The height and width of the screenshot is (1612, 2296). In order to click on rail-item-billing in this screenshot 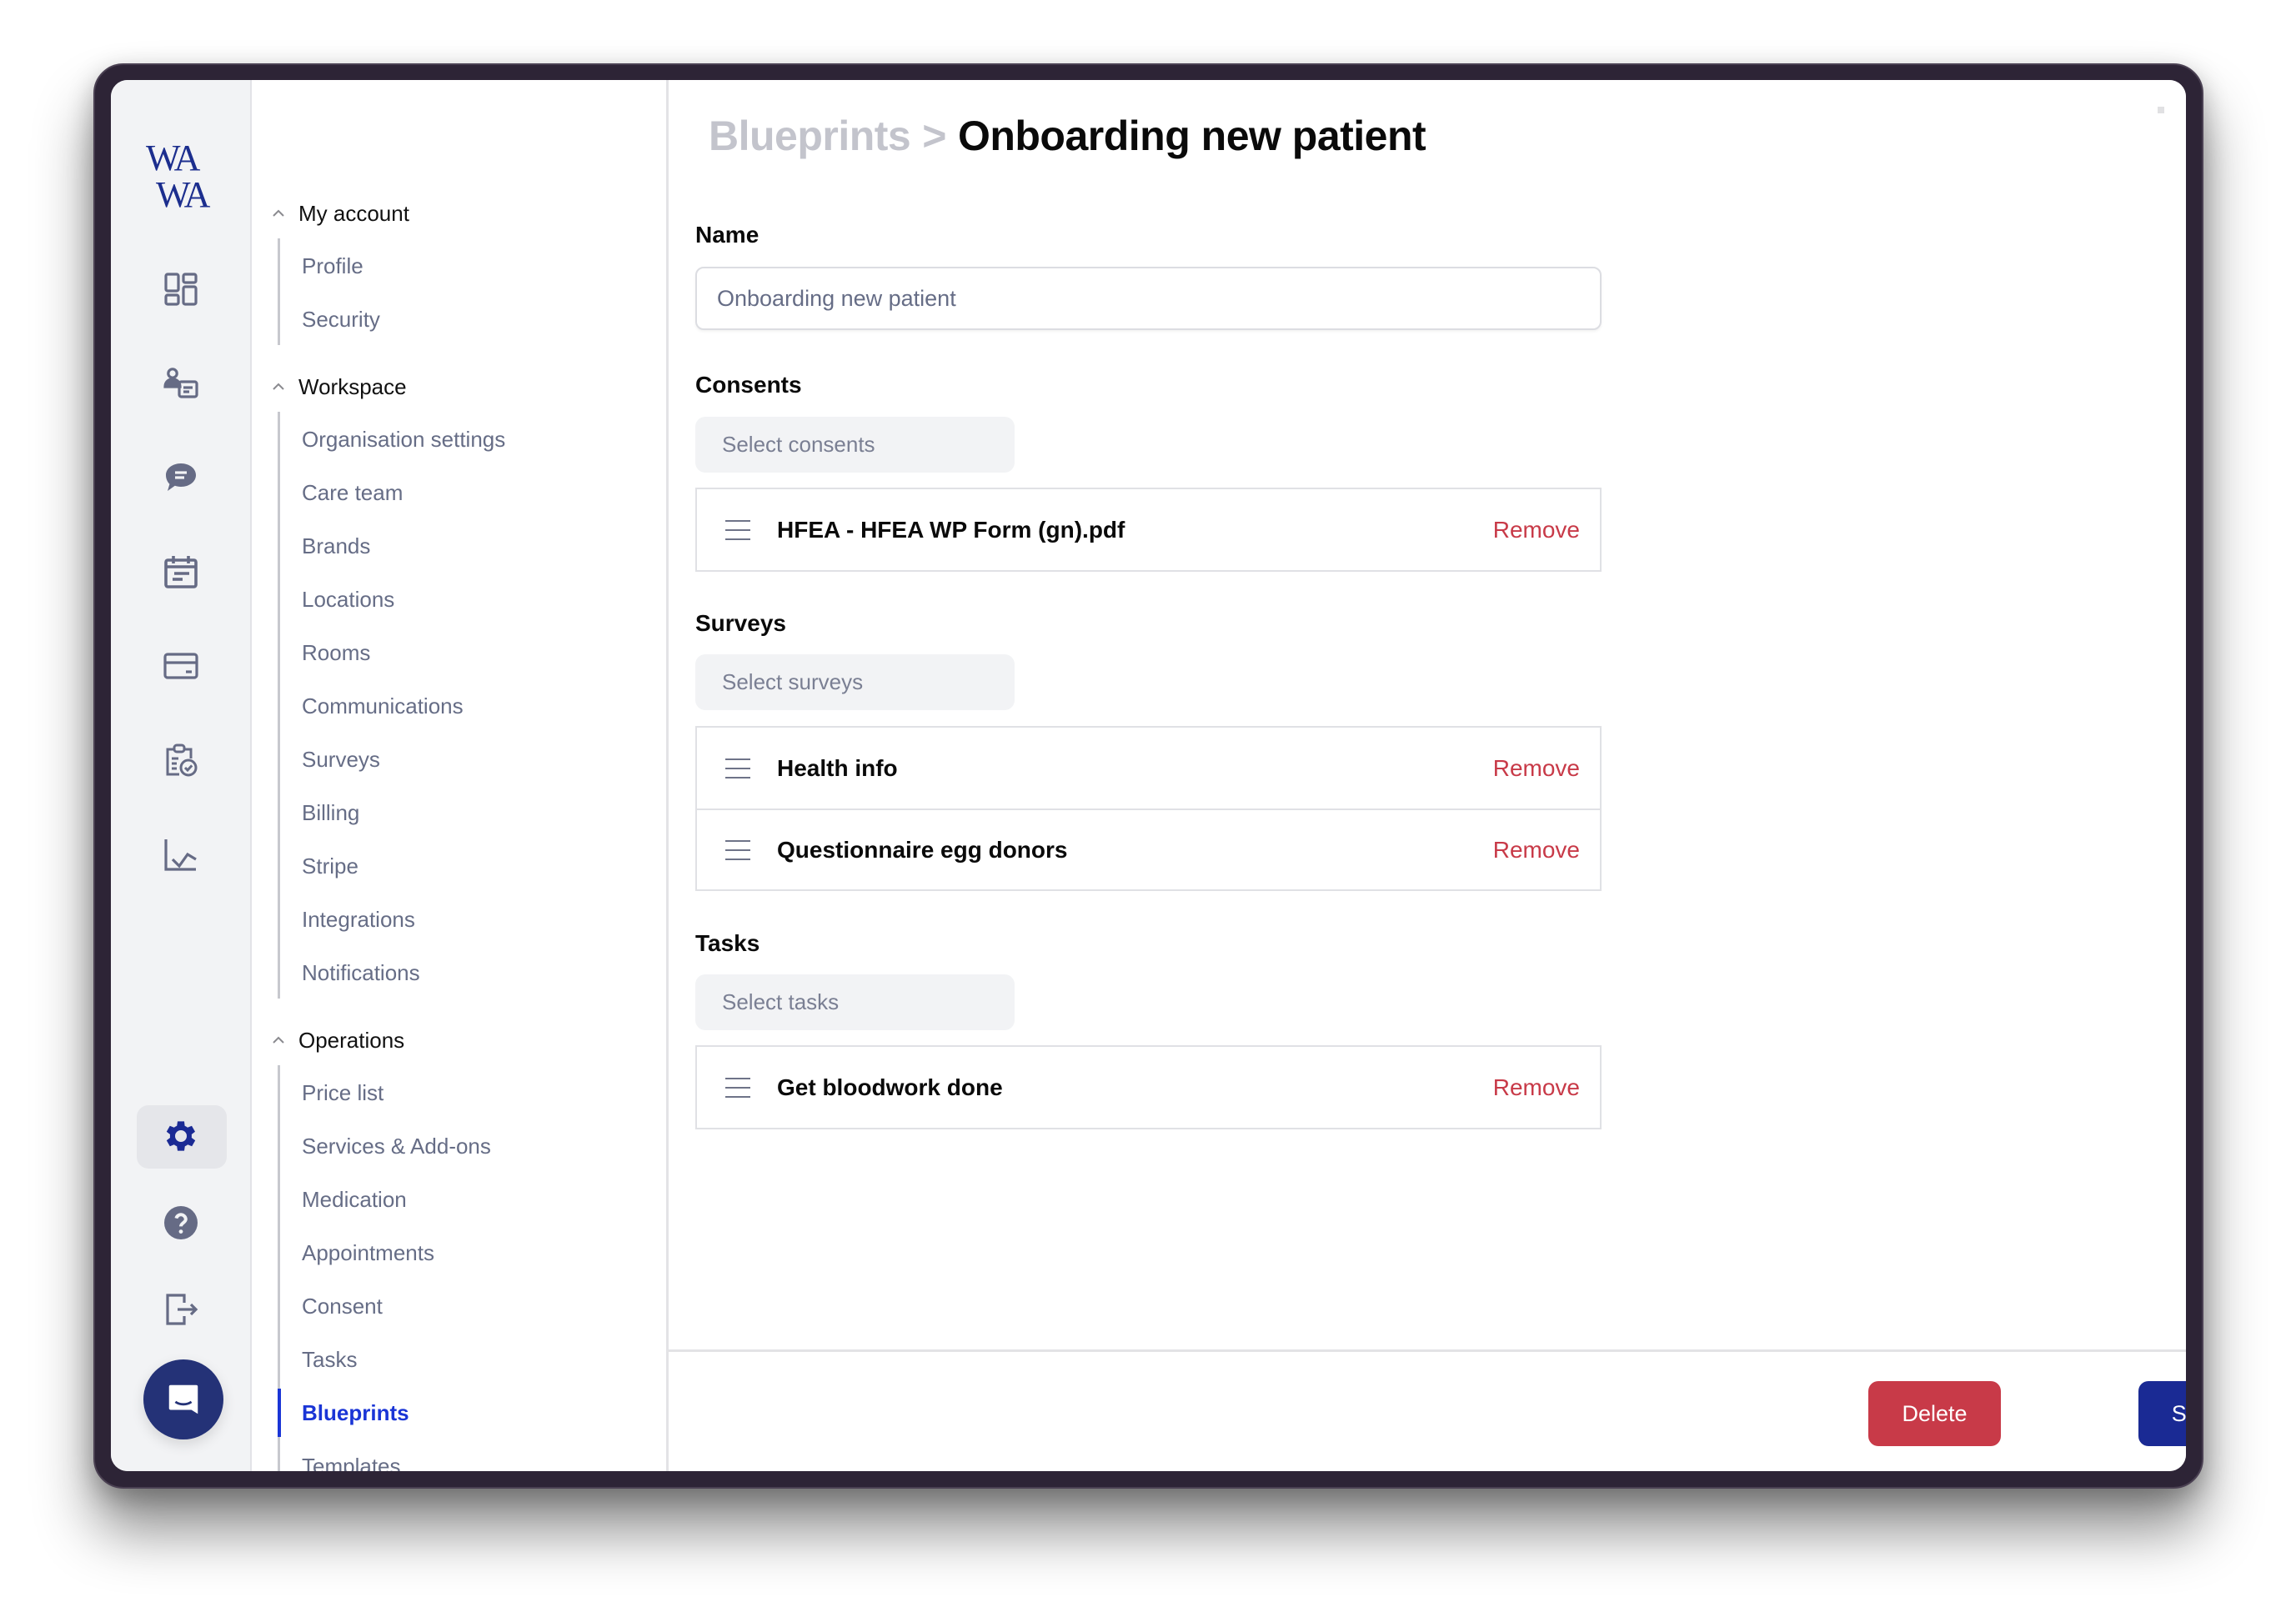, I will do `click(181, 666)`.